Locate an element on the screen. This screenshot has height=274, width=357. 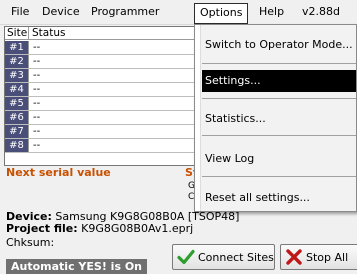
checkmark-icon is located at coordinates (186, 257).